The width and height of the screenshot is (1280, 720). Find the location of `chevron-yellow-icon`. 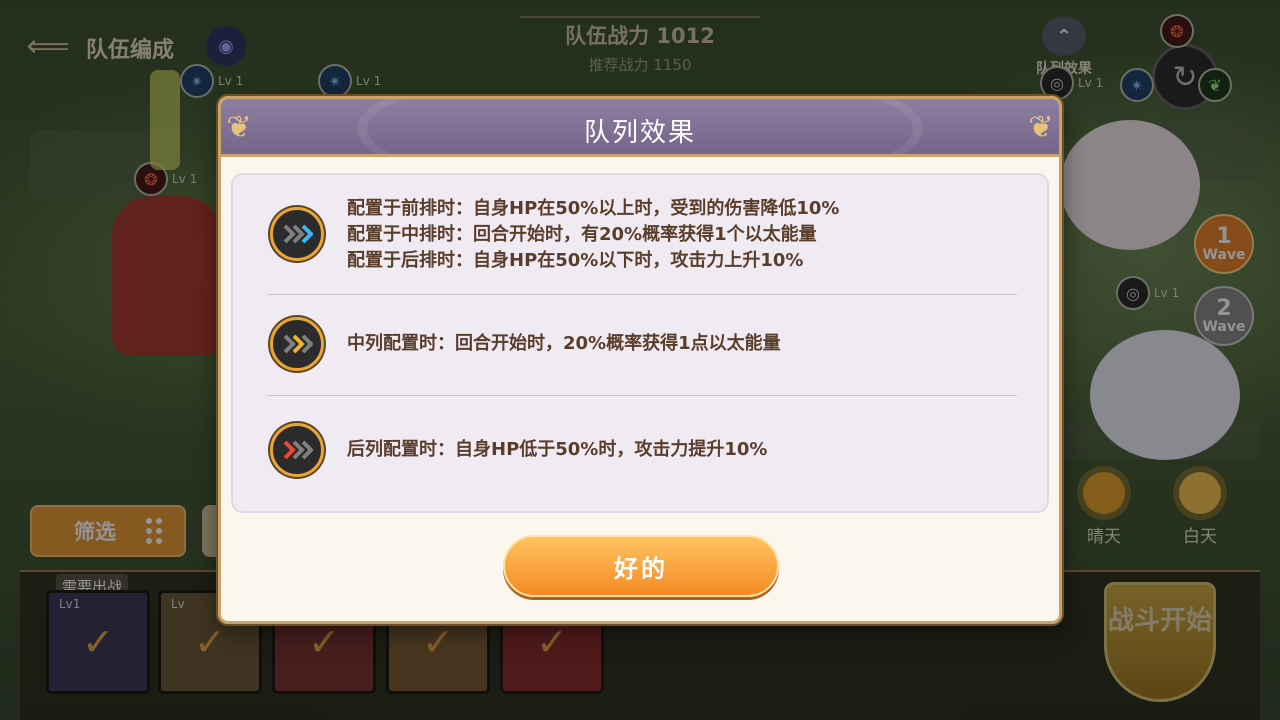

chevron-yellow-icon is located at coordinates (297, 344).